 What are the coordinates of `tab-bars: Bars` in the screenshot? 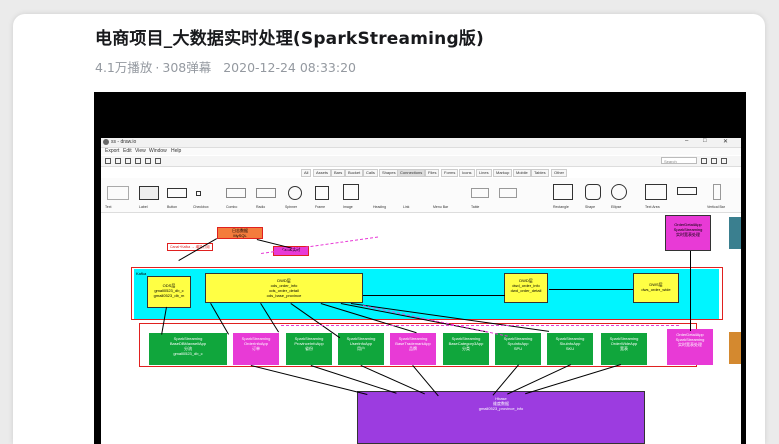 It's located at (338, 173).